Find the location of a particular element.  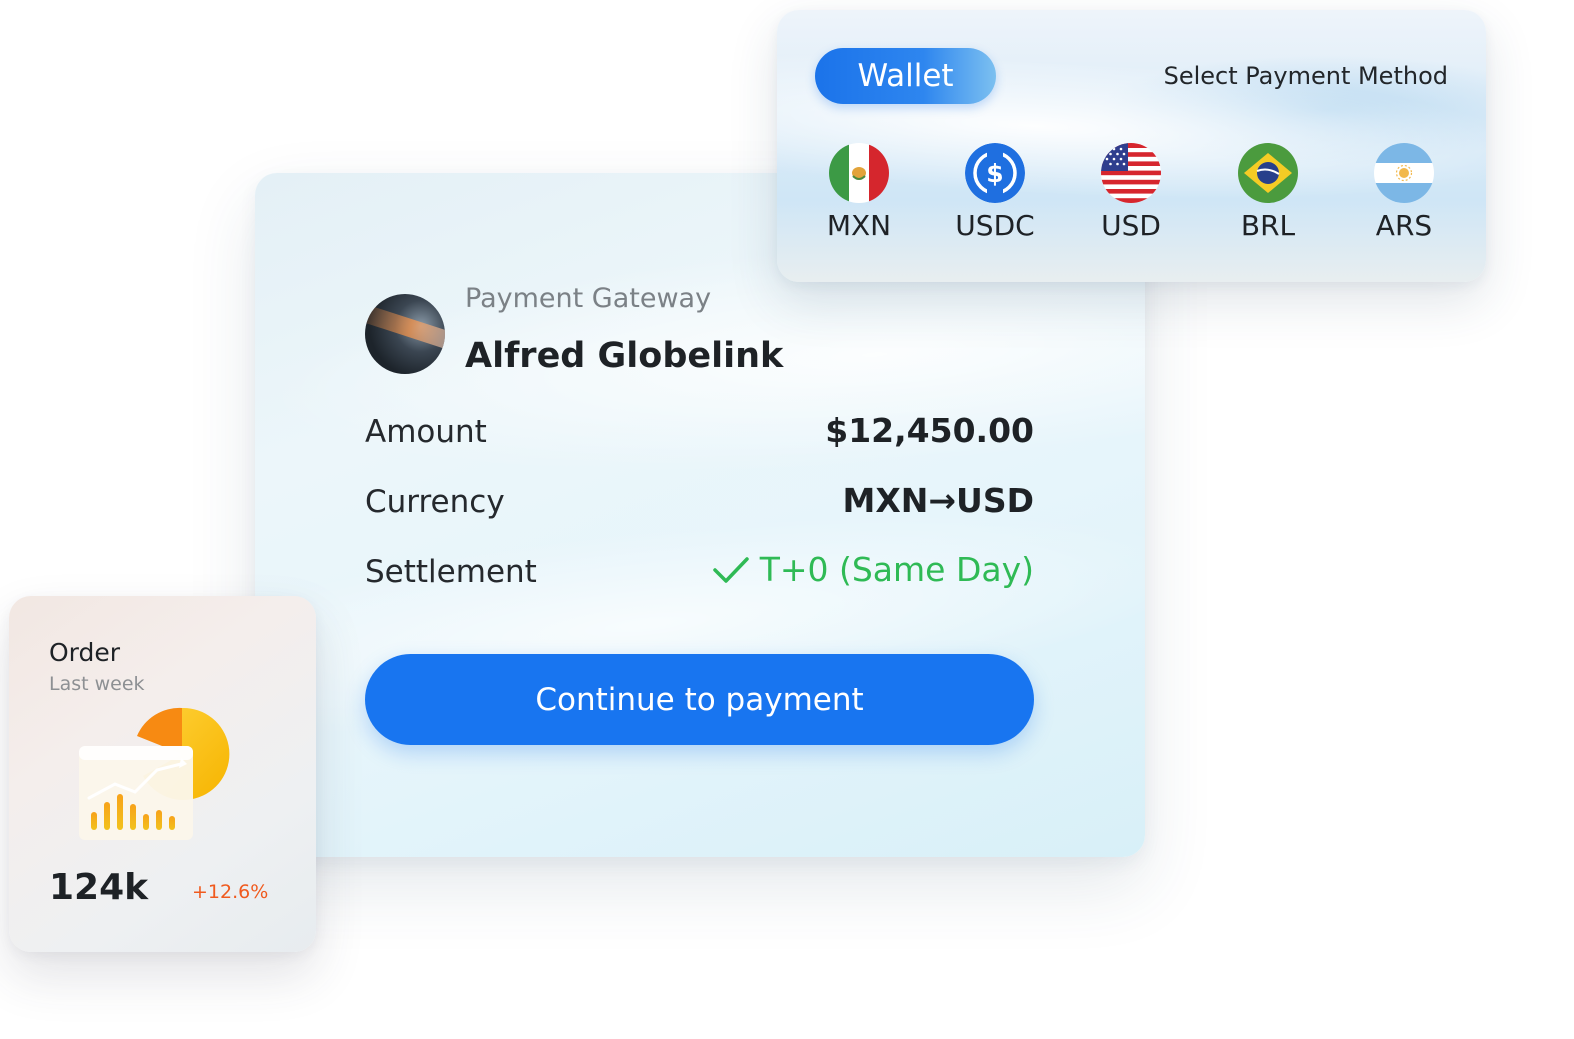

currency-option-usd: USD is located at coordinates (1131, 192).